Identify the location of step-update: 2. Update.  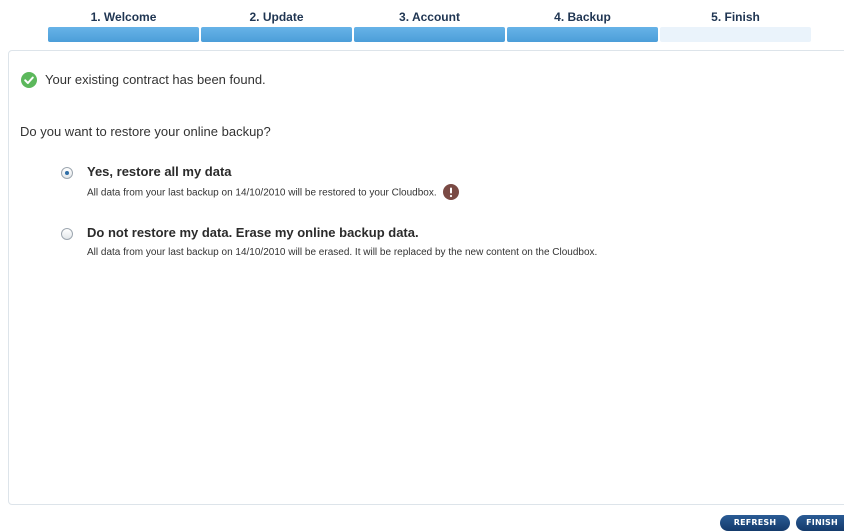
(276, 26).